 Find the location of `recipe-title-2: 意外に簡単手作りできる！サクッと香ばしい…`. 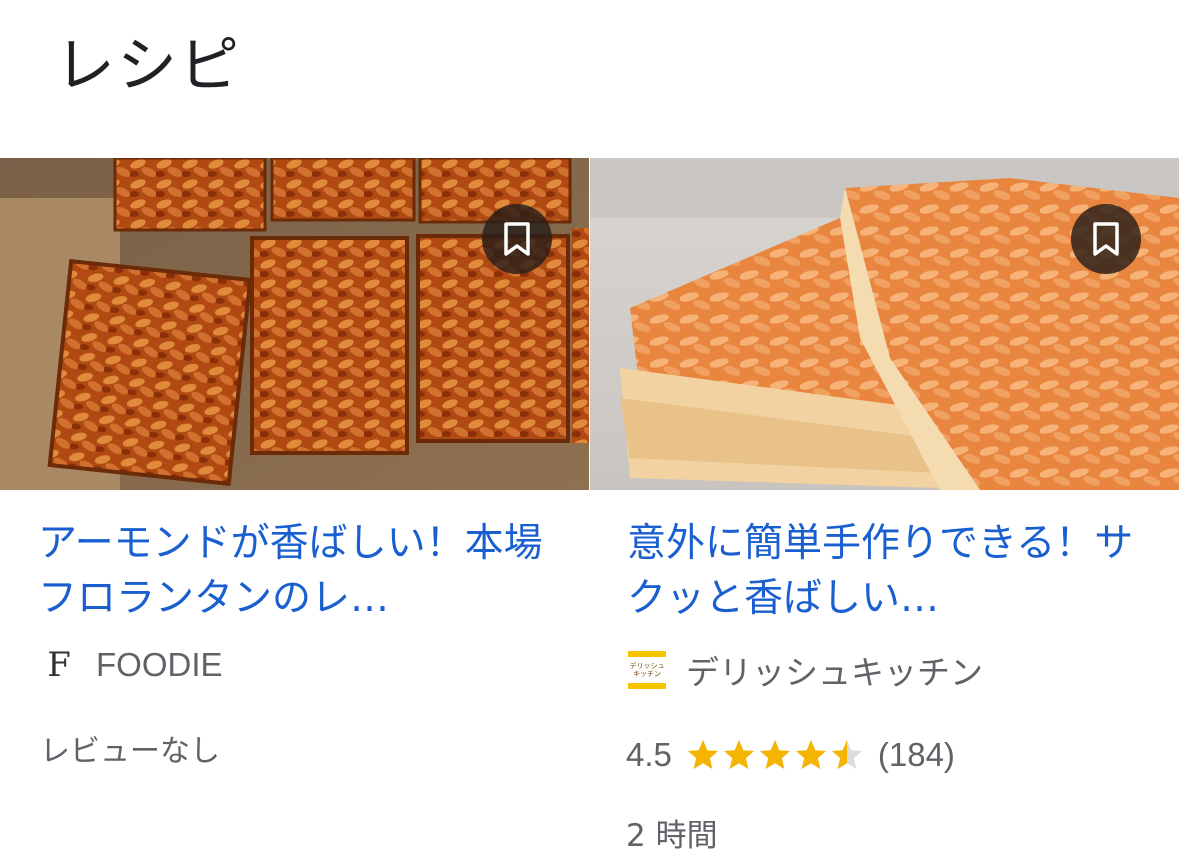

recipe-title-2: 意外に簡単手作りできる！サクッと香ばしい… is located at coordinates (897, 571).